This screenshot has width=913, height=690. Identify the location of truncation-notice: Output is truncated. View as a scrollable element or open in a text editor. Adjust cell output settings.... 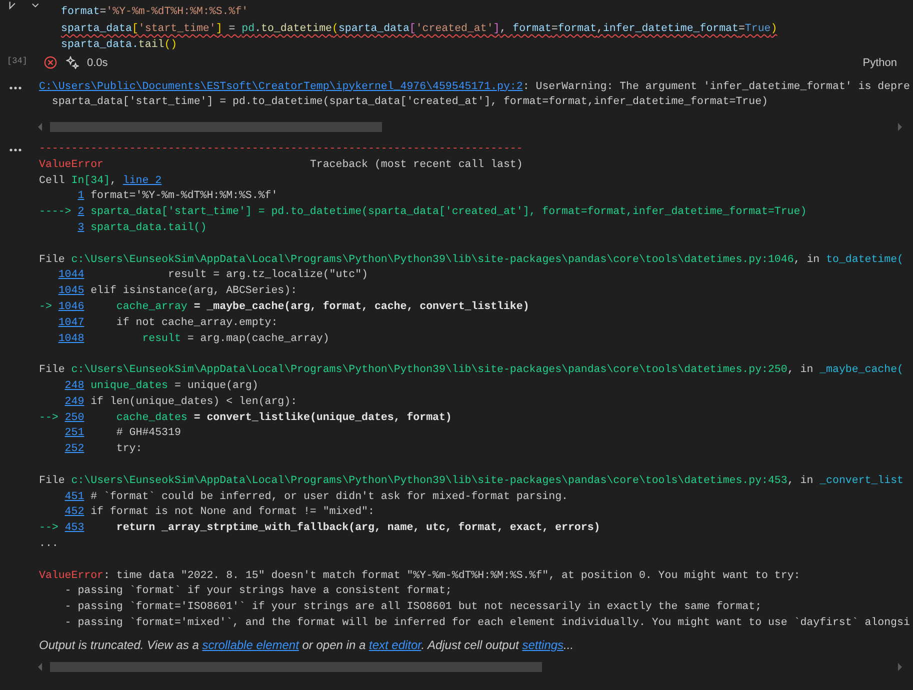
(307, 644).